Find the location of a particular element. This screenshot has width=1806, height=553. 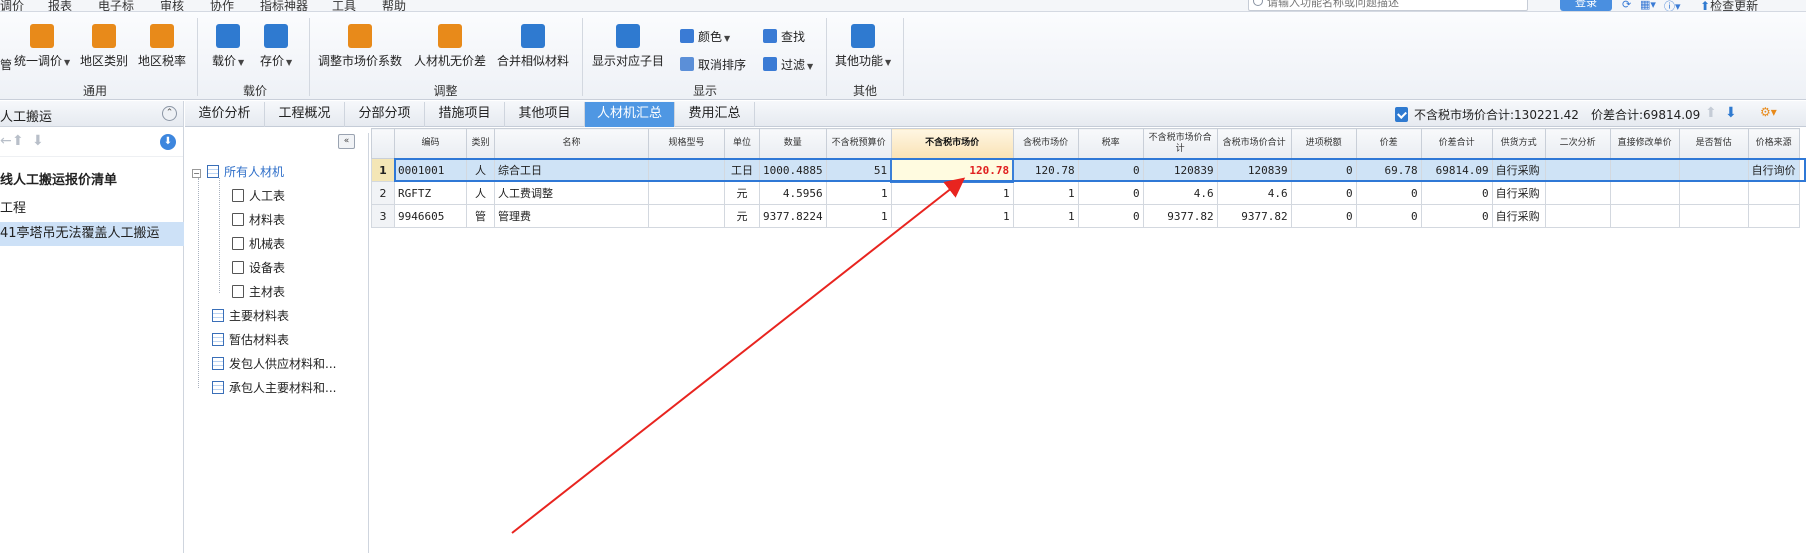

row-number: 1 is located at coordinates (383, 170).